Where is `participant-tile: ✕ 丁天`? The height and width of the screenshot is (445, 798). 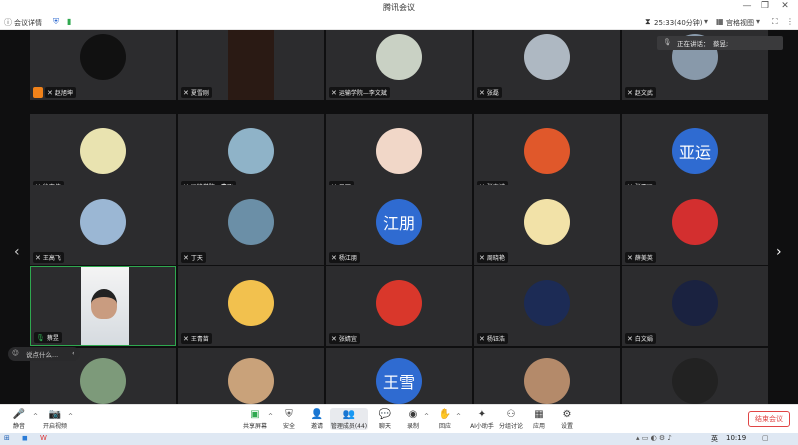 participant-tile: ✕ 丁天 is located at coordinates (251, 225).